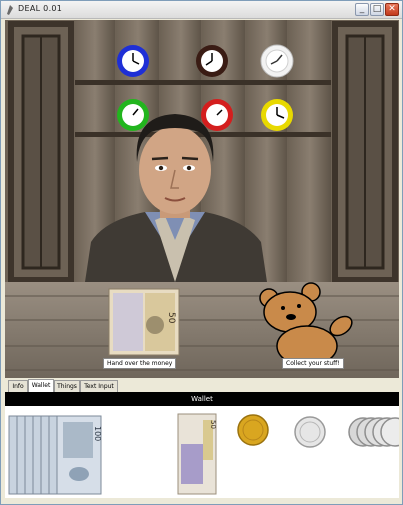 Image resolution: width=403 pixels, height=505 pixels. Describe the element at coordinates (213, 424) in the screenshot. I see `banknote-single-value: 50` at that location.